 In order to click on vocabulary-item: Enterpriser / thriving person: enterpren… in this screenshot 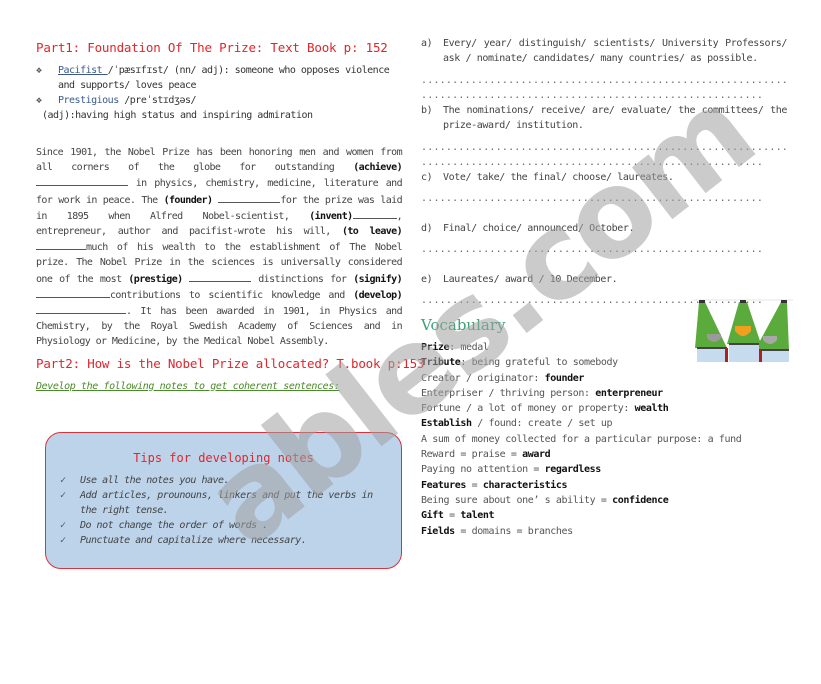, I will do `click(604, 393)`.